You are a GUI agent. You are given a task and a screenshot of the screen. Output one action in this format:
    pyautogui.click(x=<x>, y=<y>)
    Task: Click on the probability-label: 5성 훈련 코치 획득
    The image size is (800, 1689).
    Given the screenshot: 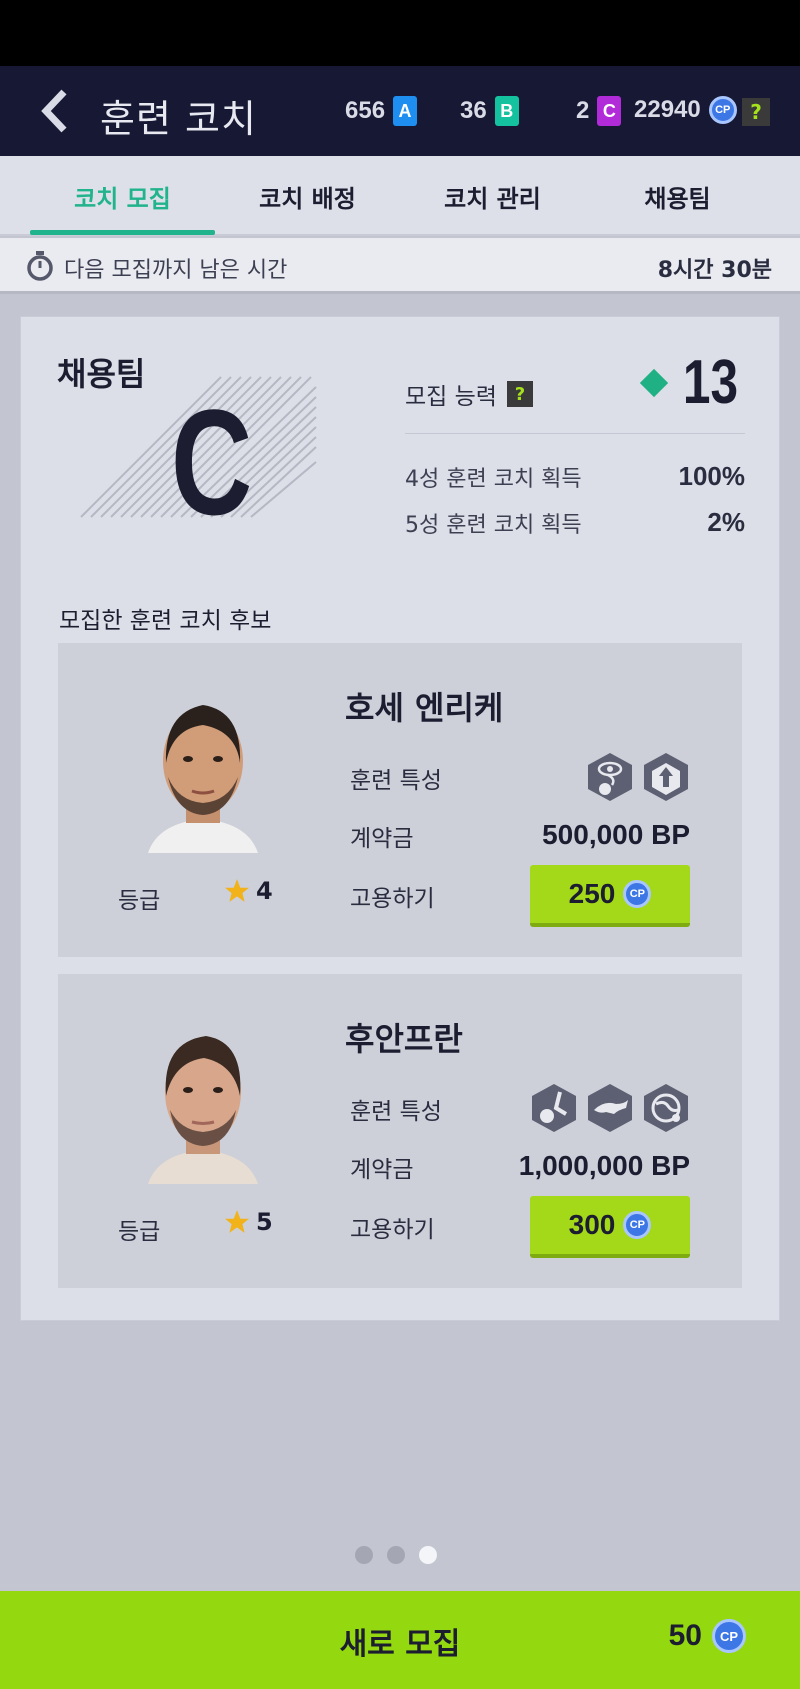 What is the action you would take?
    pyautogui.click(x=493, y=525)
    